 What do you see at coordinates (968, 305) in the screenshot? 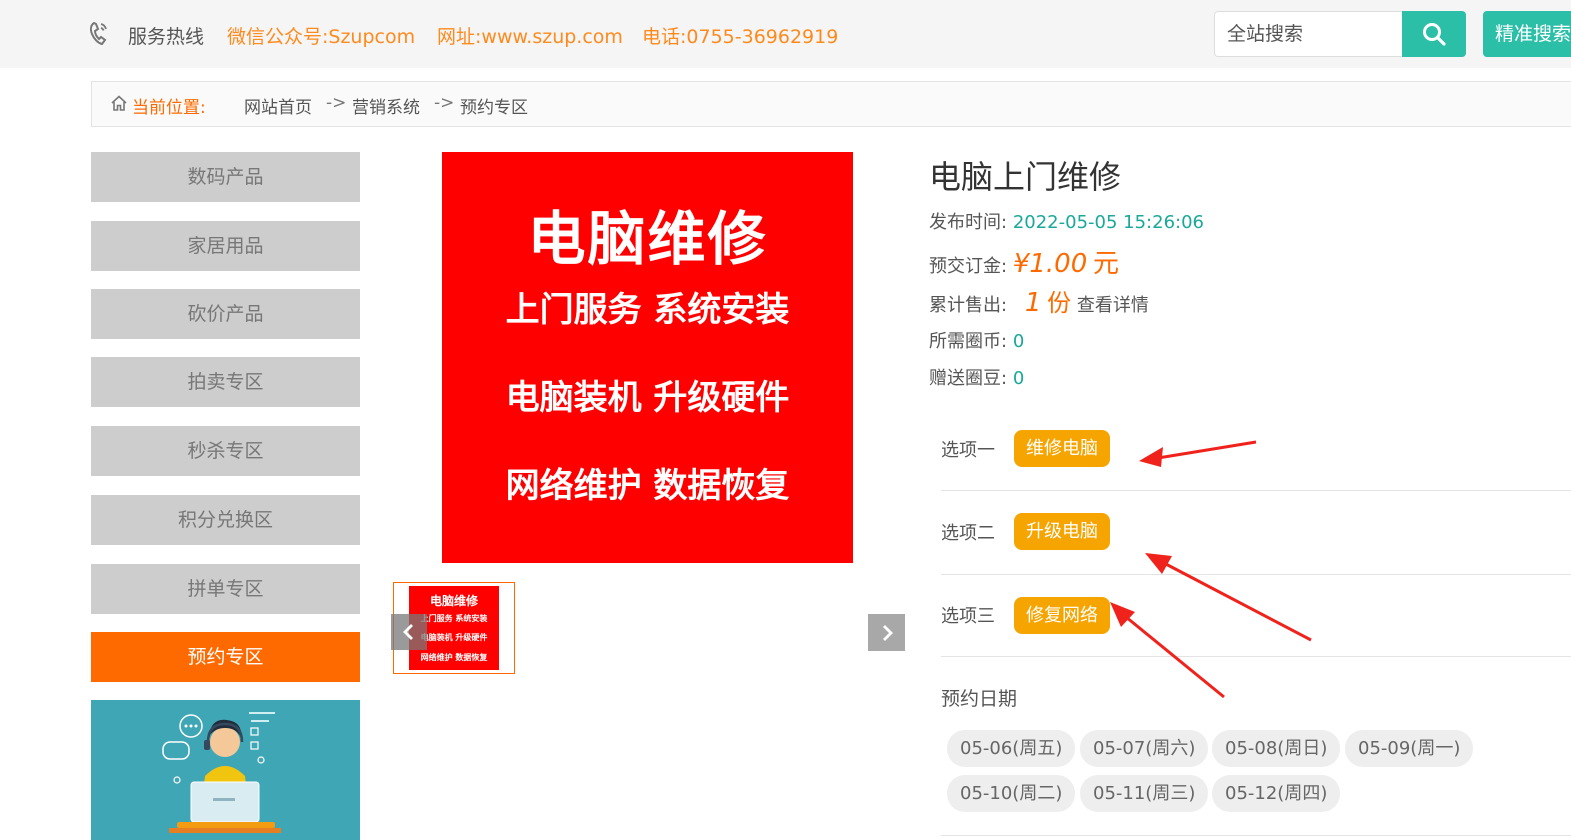
I see `sold-label: 累计售出:` at bounding box center [968, 305].